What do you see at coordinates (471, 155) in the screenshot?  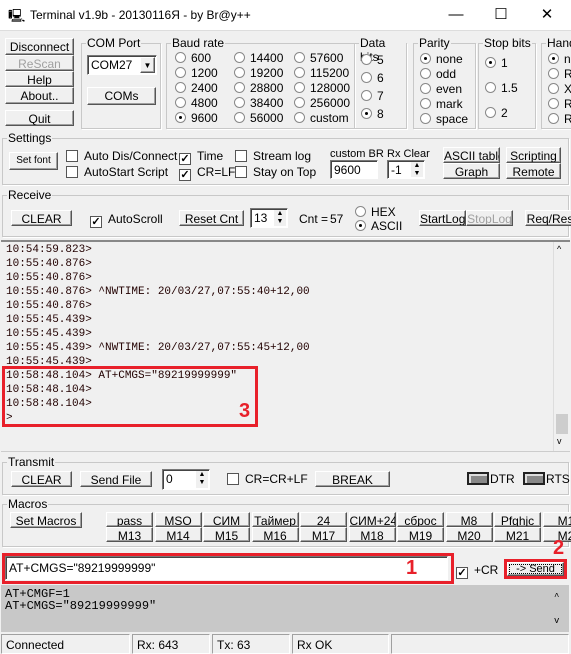 I see `ascii-table-button: ASCII table` at bounding box center [471, 155].